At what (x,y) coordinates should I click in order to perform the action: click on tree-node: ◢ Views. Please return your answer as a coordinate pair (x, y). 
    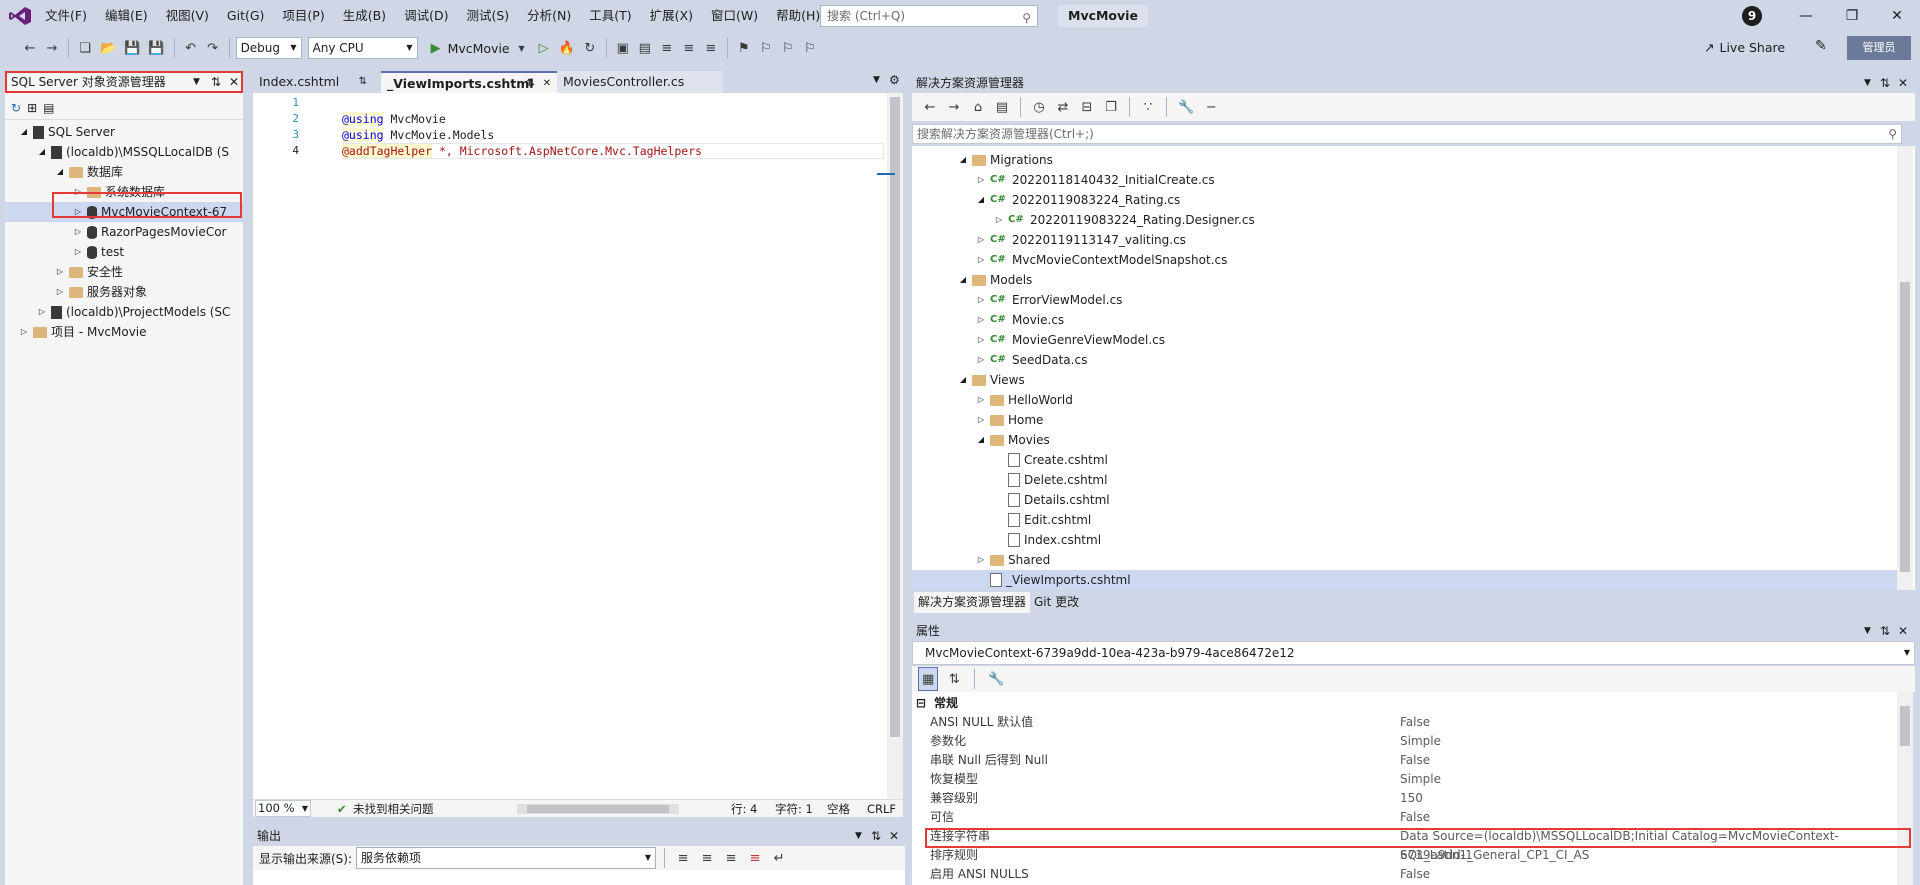
    Looking at the image, I should click on (1404, 380).